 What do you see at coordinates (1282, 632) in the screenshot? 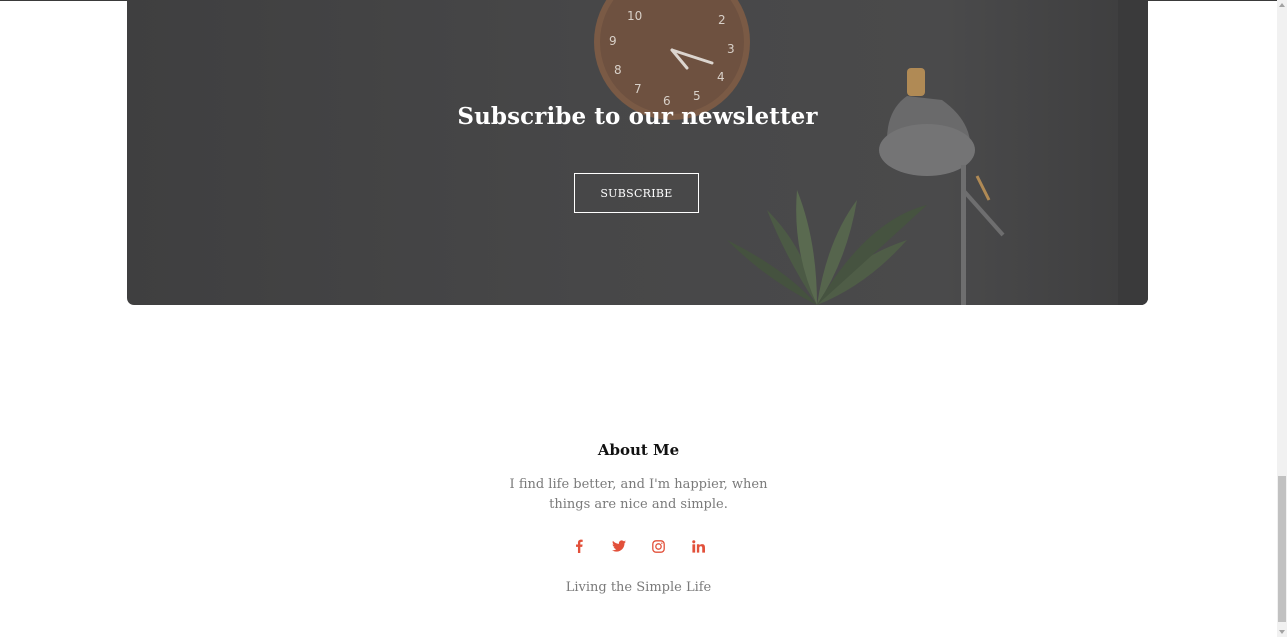
I see `scroll-down-arrow-icon` at bounding box center [1282, 632].